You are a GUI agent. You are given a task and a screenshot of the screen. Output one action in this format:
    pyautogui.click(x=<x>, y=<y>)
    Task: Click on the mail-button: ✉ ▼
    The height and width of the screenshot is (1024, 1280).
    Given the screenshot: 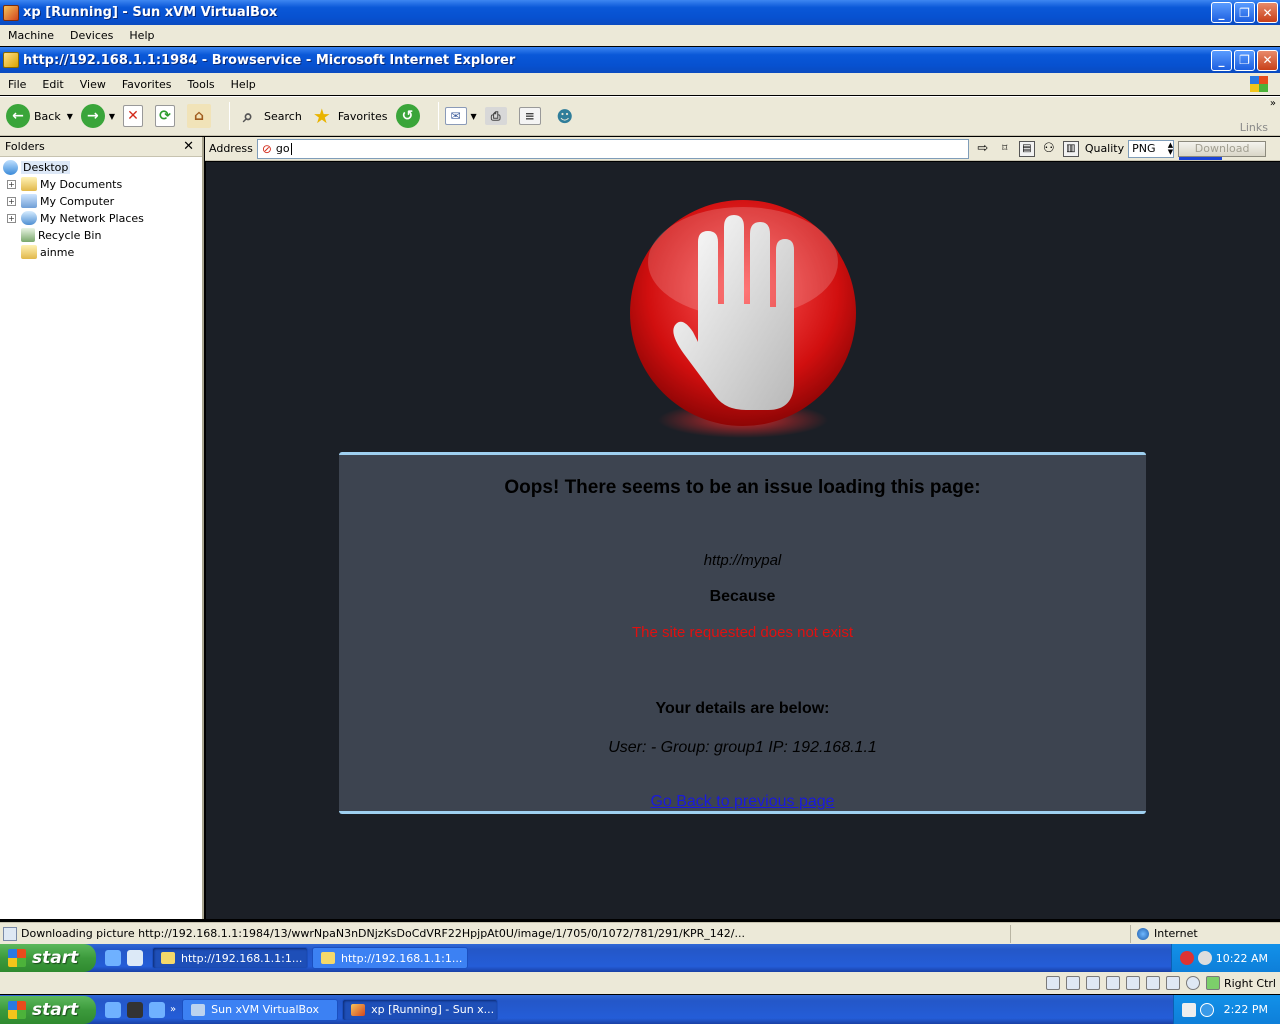 What is the action you would take?
    pyautogui.click(x=460, y=116)
    